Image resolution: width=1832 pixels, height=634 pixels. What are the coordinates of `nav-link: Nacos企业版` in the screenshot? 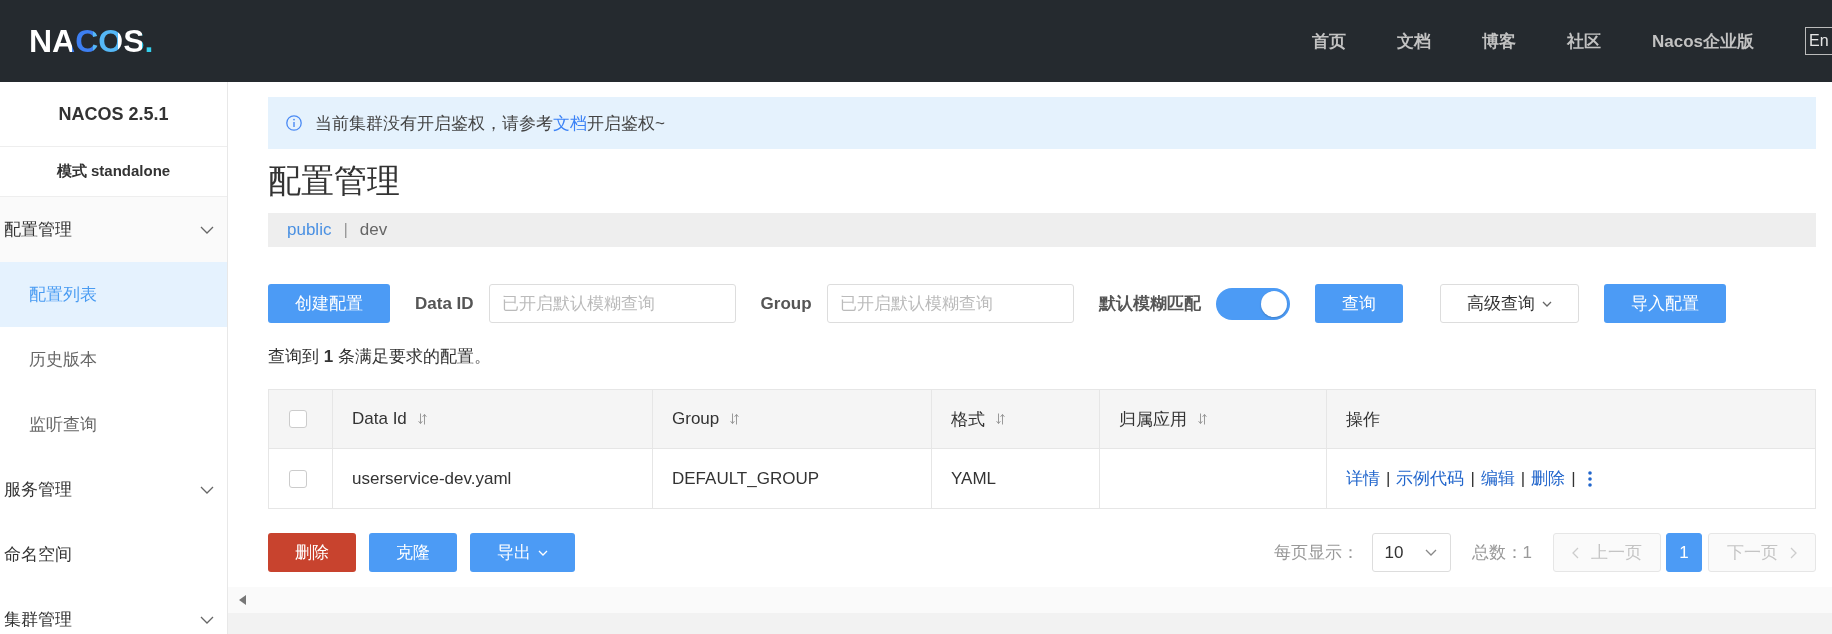 It's located at (1702, 41).